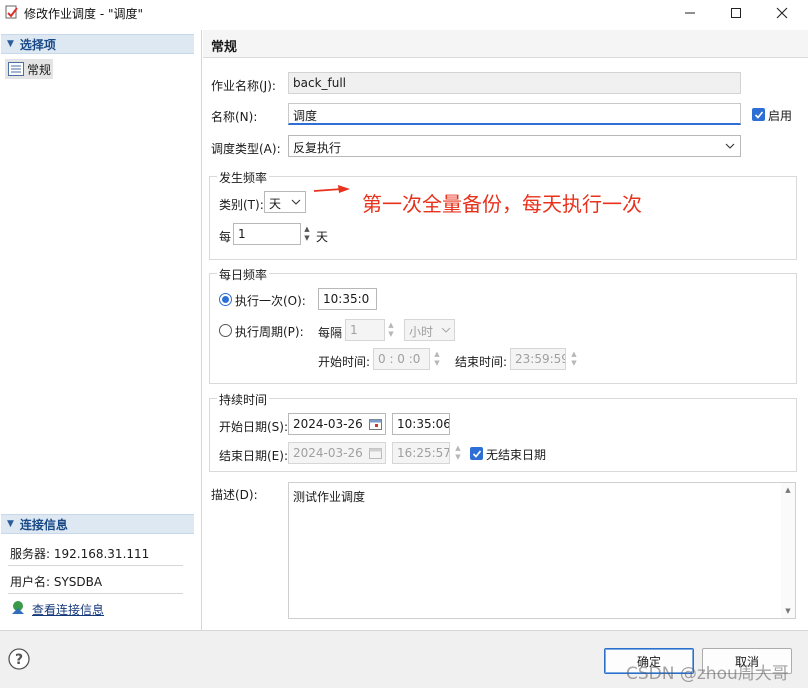 The height and width of the screenshot is (688, 808). Describe the element at coordinates (707, 674) in the screenshot. I see `watermark: CSDN @zhou周大哥` at that location.